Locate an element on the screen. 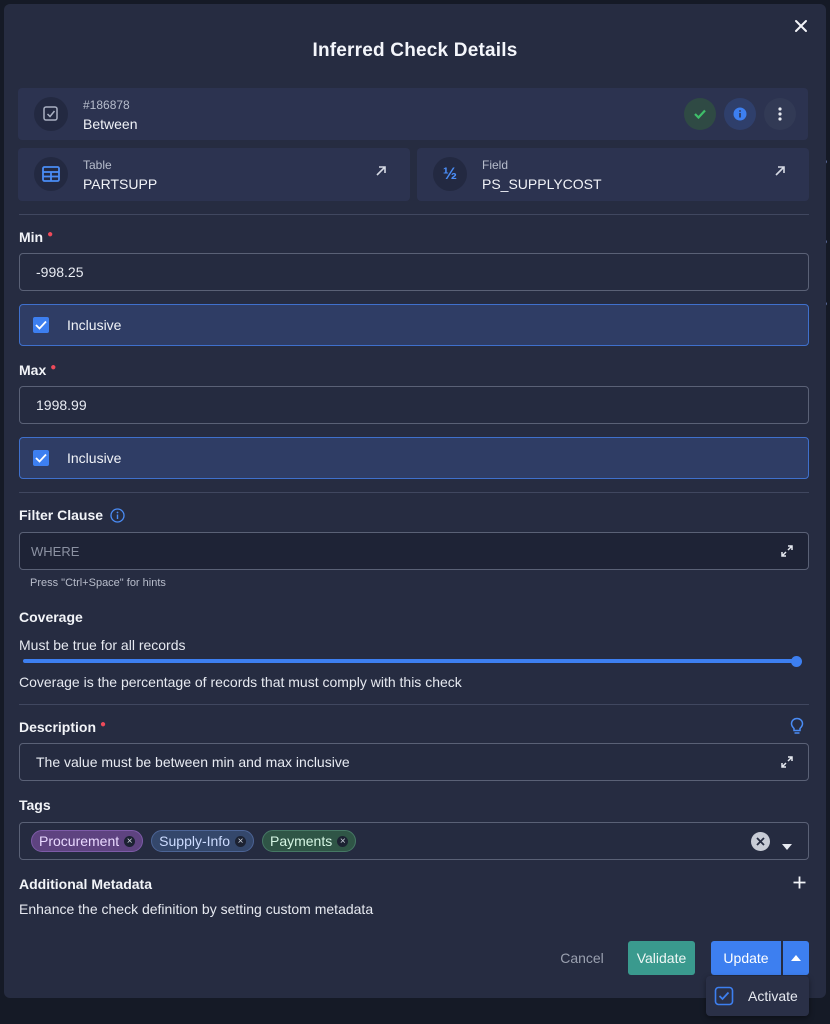 Image resolution: width=830 pixels, height=1024 pixels. max-input: 1998.99 is located at coordinates (414, 405).